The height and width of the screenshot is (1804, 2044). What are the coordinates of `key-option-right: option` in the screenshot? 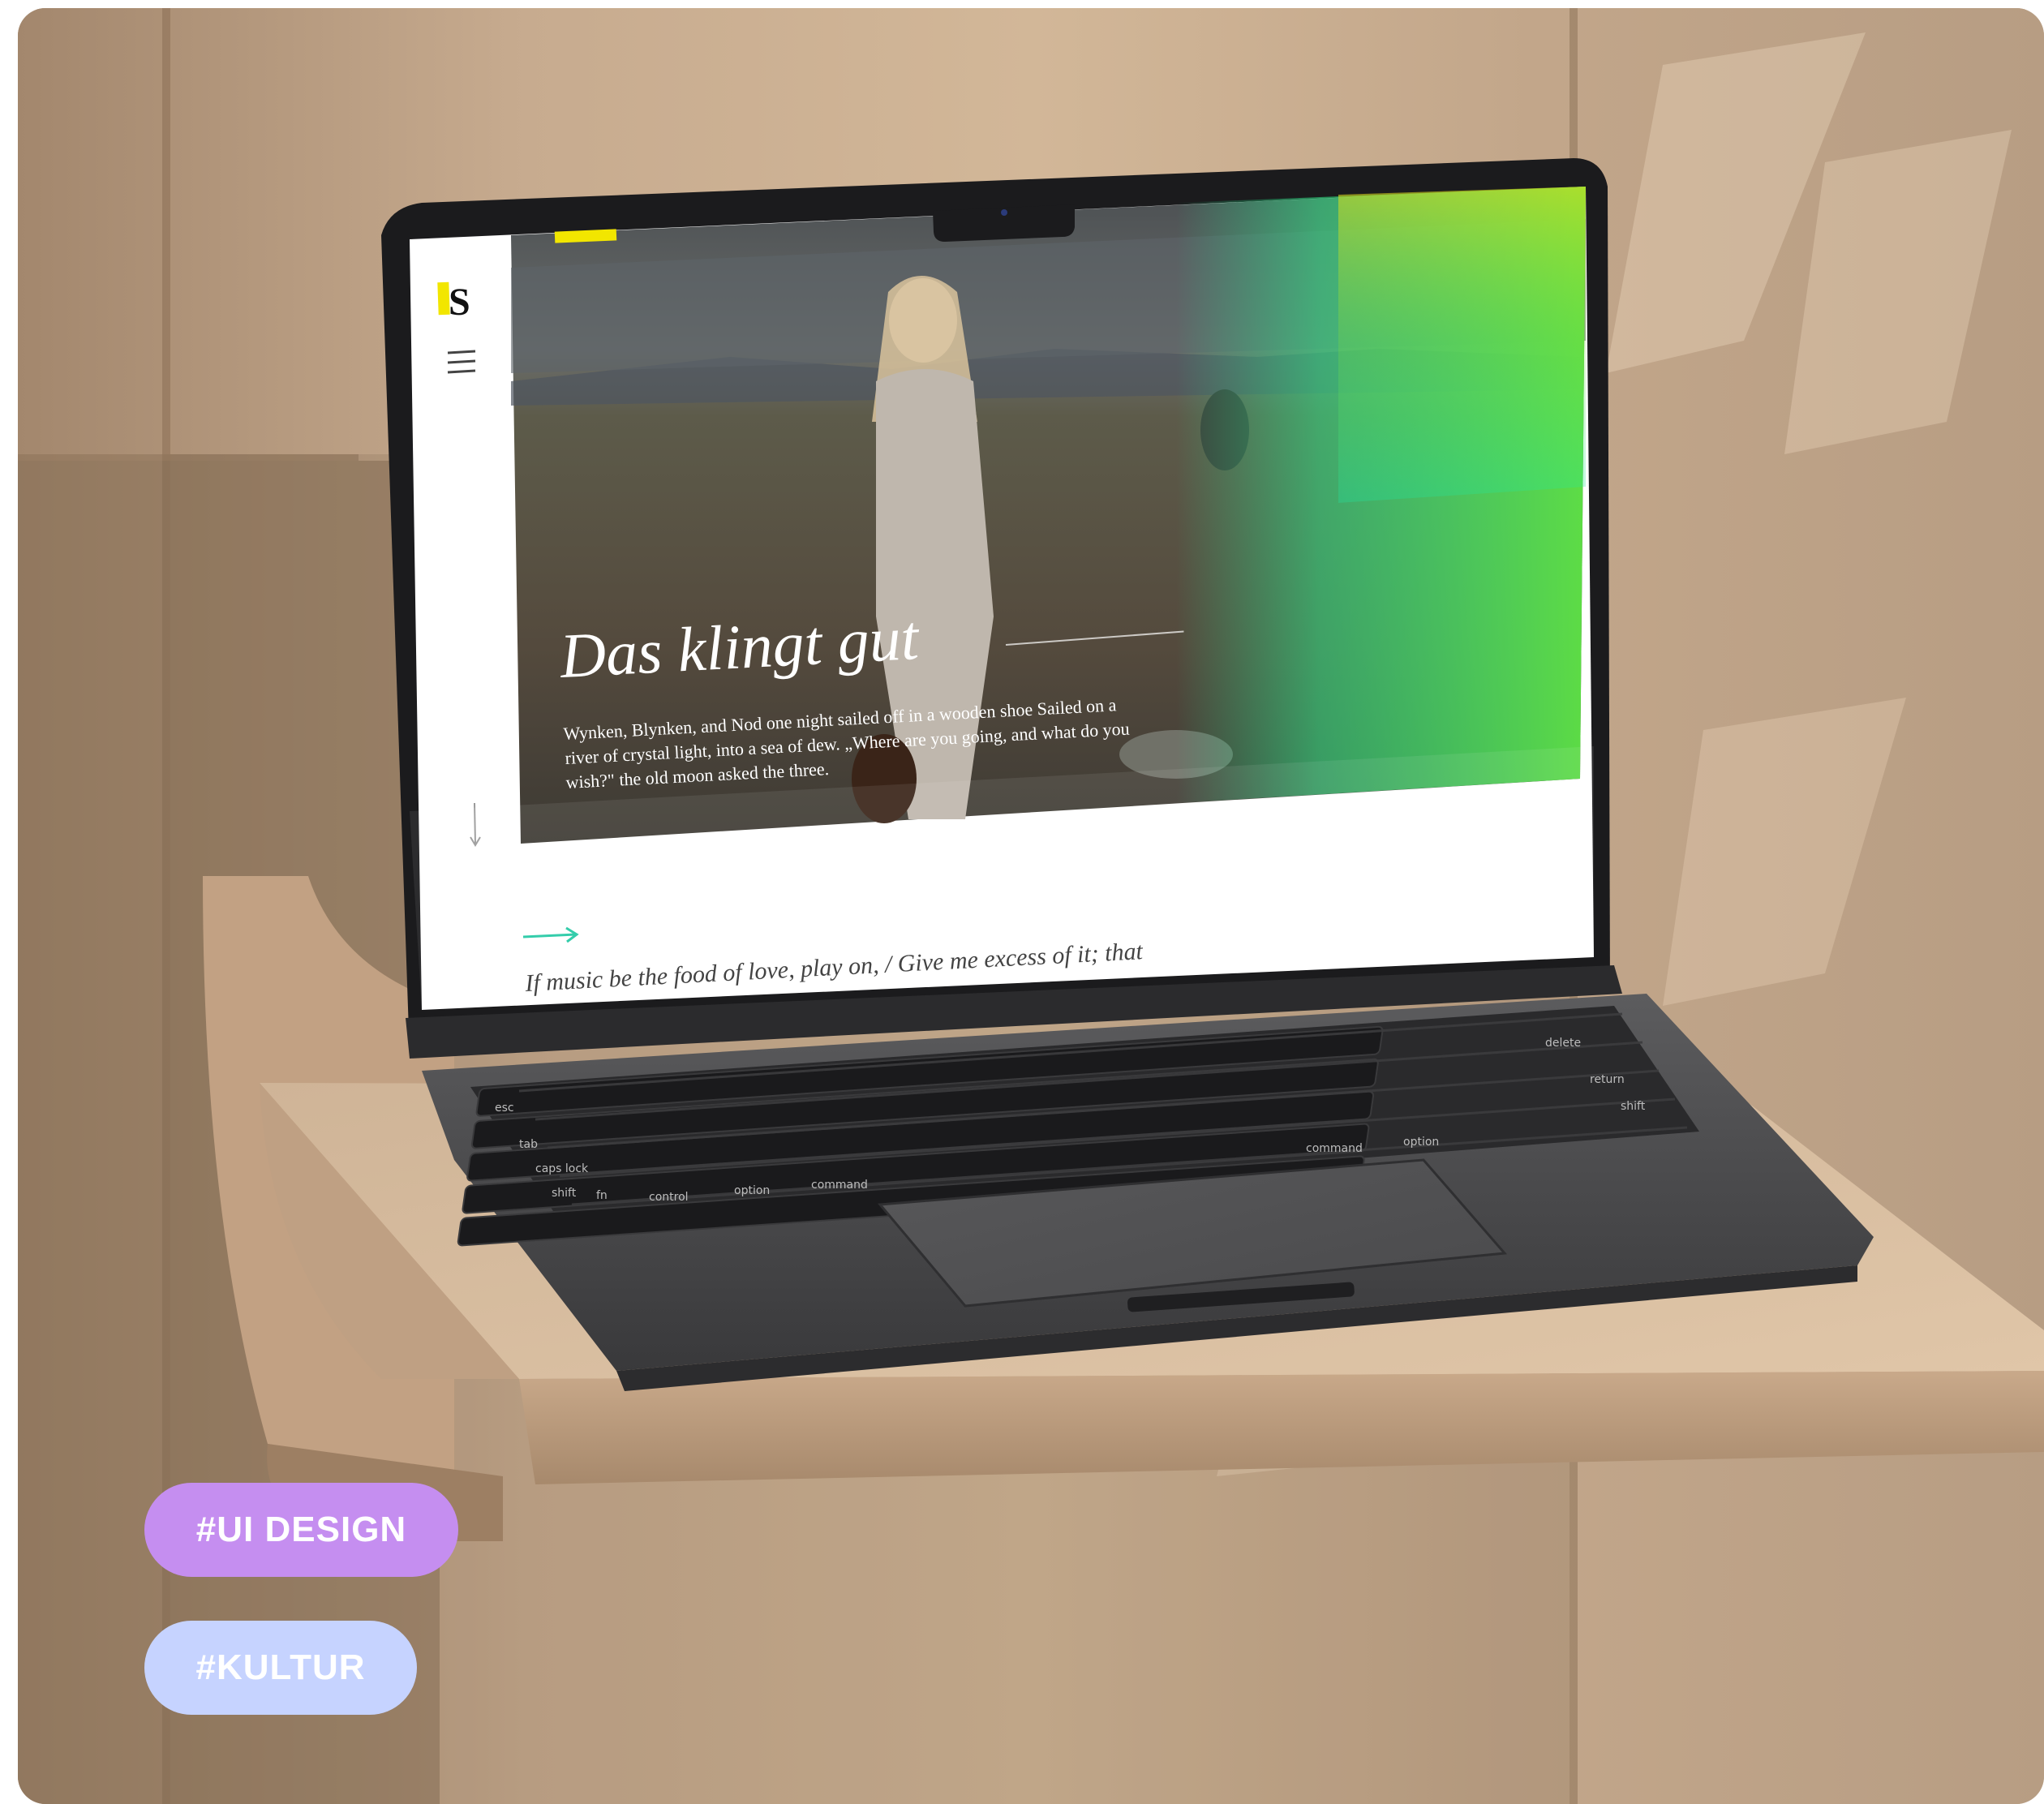 It's located at (1421, 1142).